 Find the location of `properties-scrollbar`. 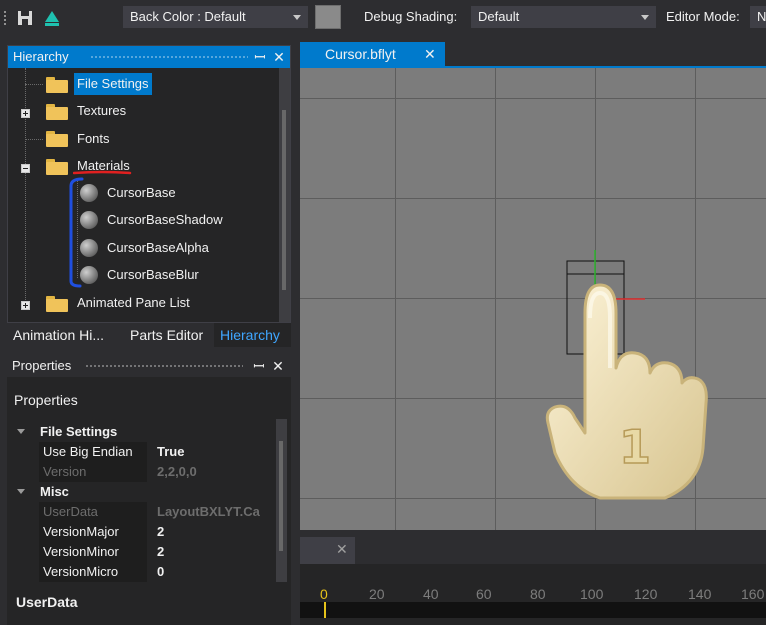

properties-scrollbar is located at coordinates (281, 500).